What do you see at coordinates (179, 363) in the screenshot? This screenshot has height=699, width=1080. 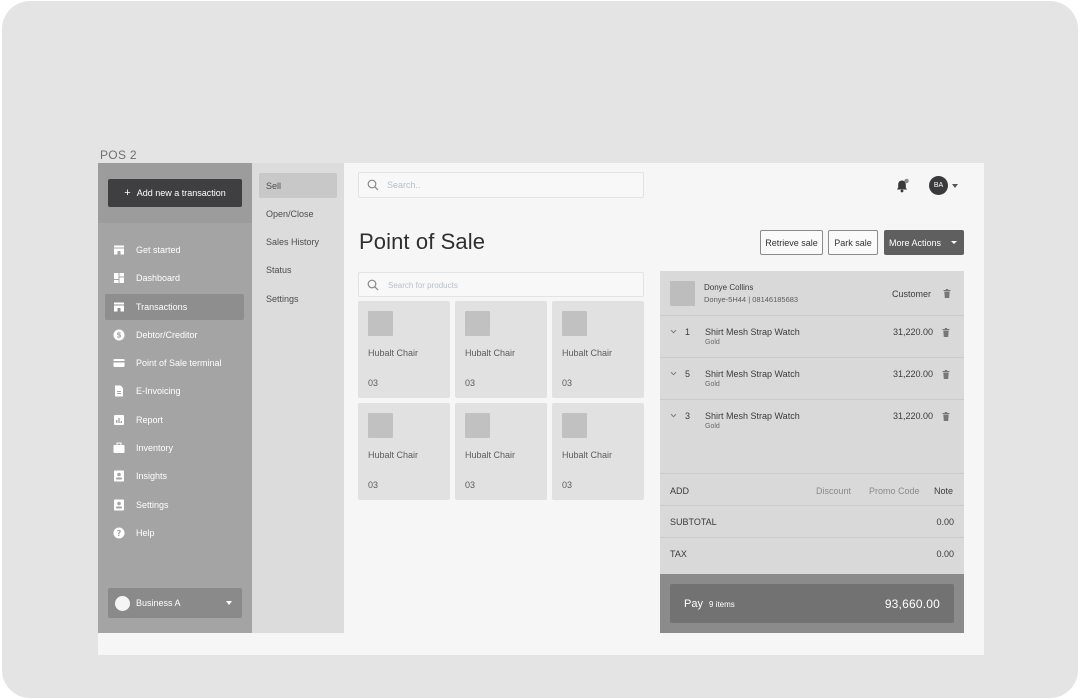 I see `sidebar-item-label: Point of Sale terminal` at bounding box center [179, 363].